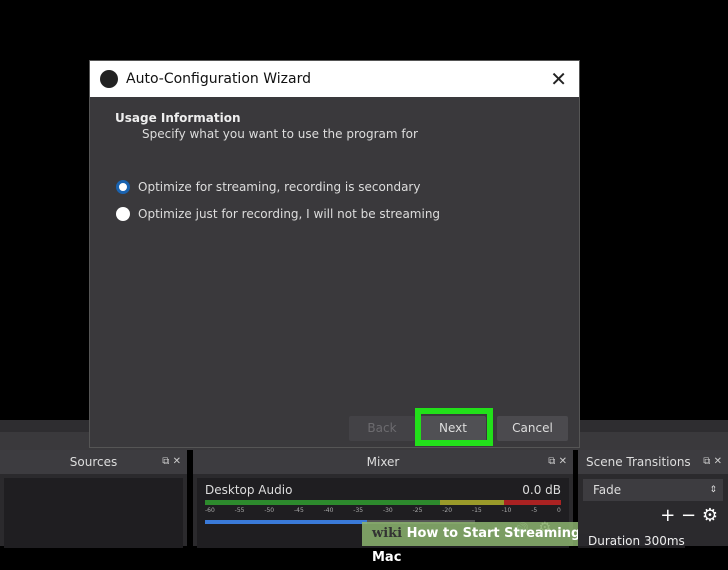 The height and width of the screenshot is (570, 728). I want to click on gear-icon: ⚙, so click(710, 515).